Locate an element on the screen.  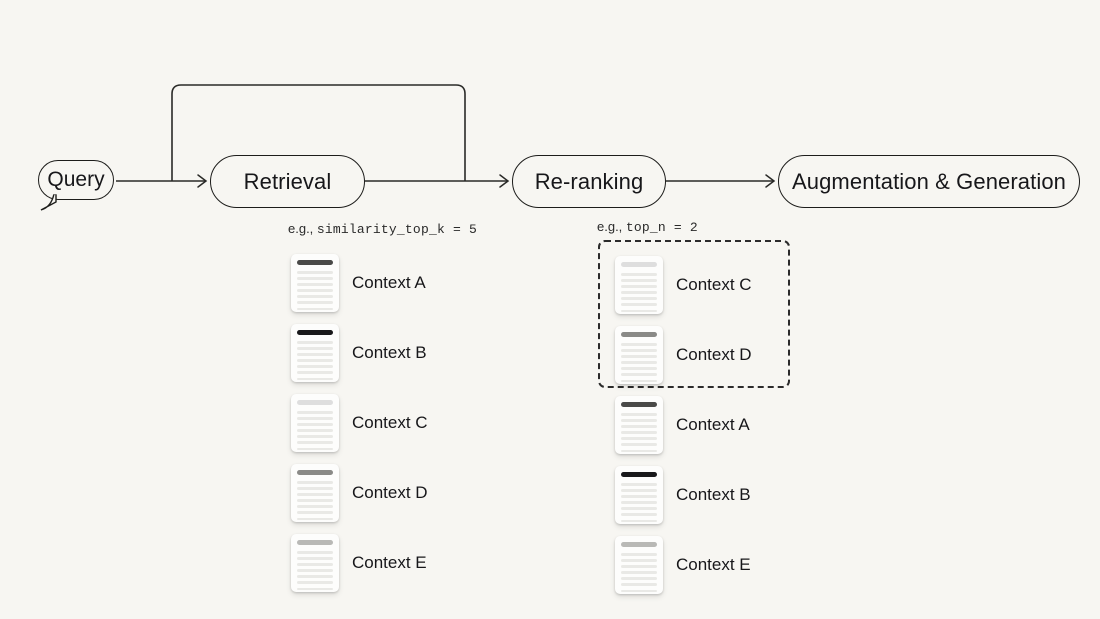
stage-re-ranking: Re-ranking is located at coordinates (589, 181).